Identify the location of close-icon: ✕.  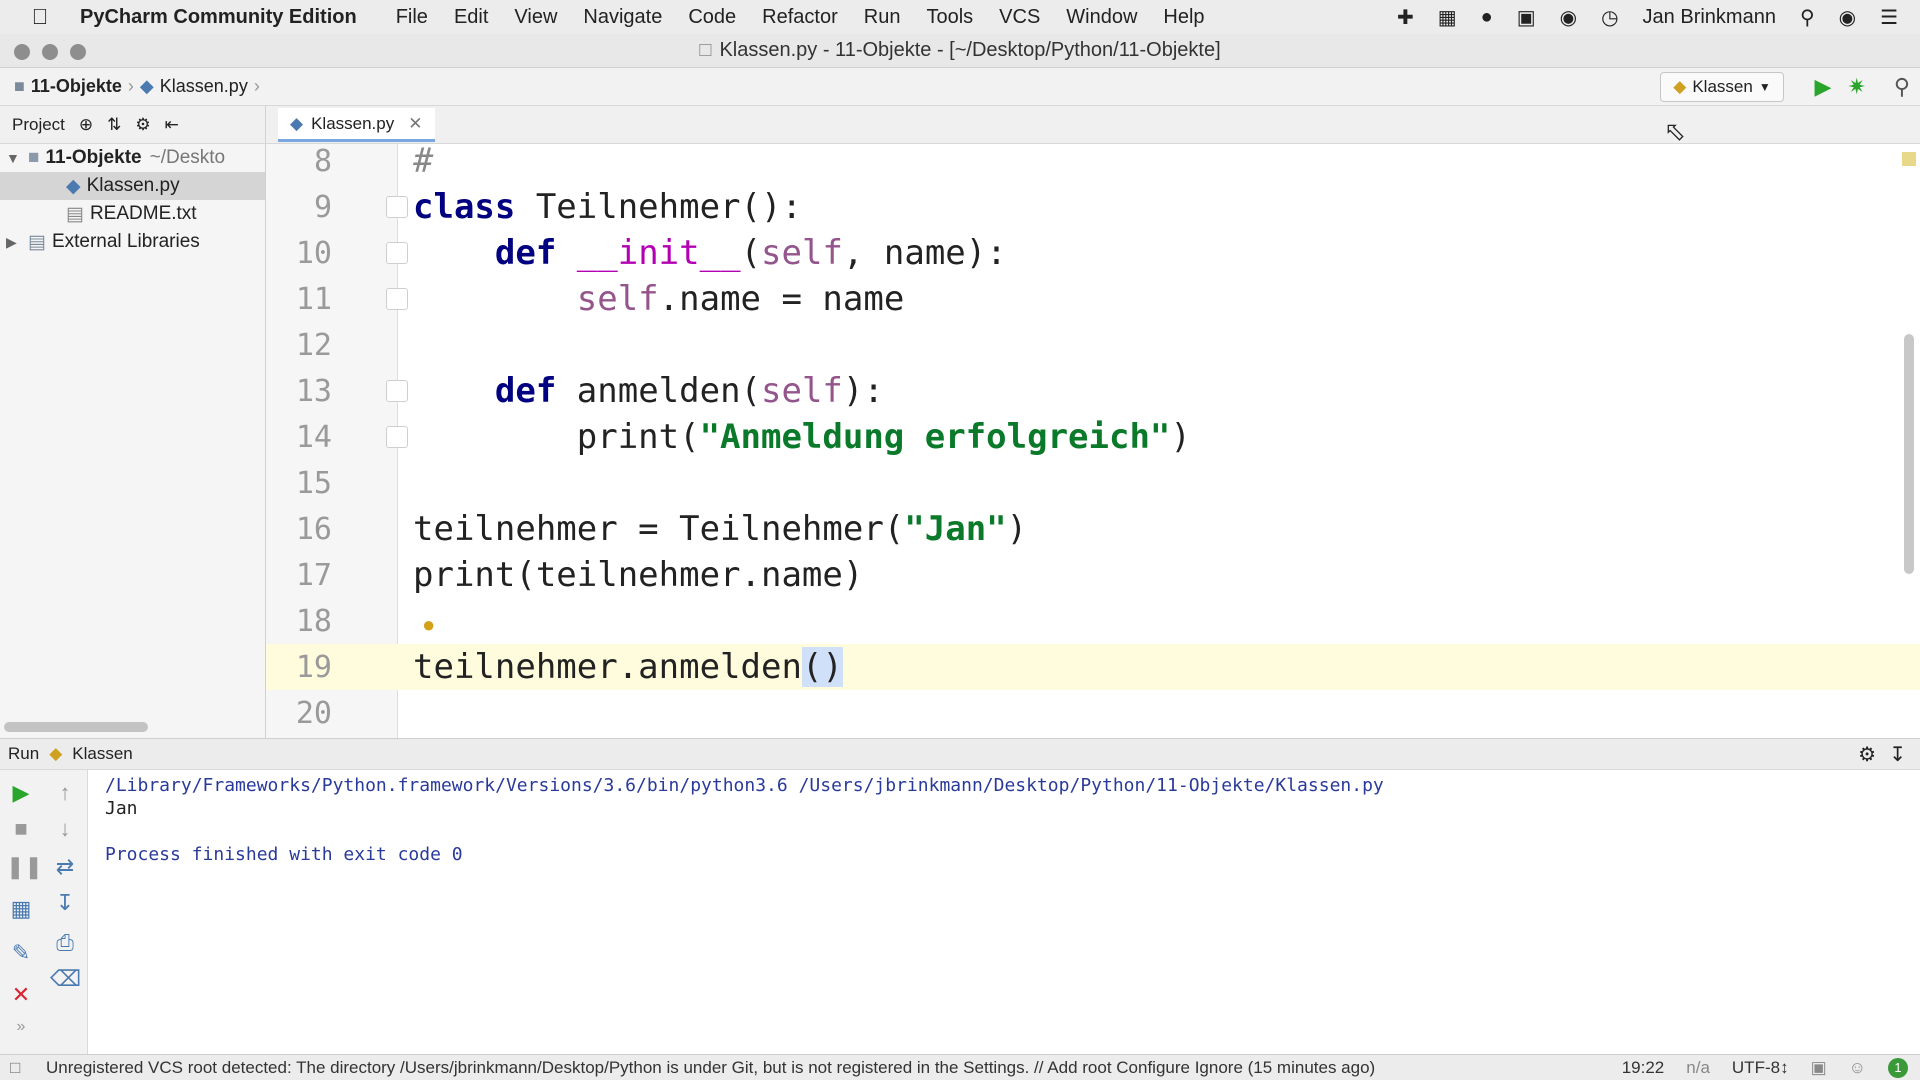
(21, 995).